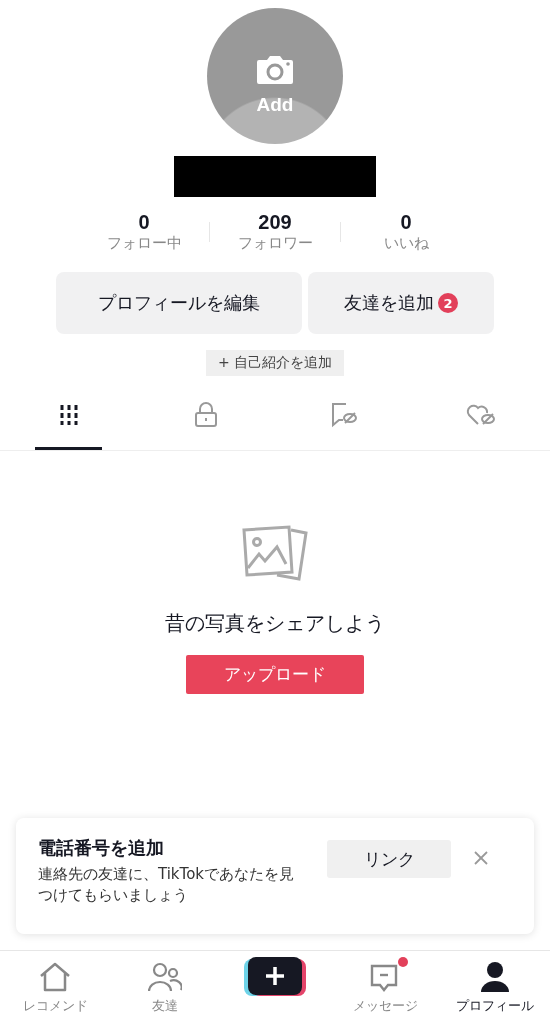 The width and height of the screenshot is (550, 1024). What do you see at coordinates (385, 991) in the screenshot?
I see `nav-item: メッセージ` at bounding box center [385, 991].